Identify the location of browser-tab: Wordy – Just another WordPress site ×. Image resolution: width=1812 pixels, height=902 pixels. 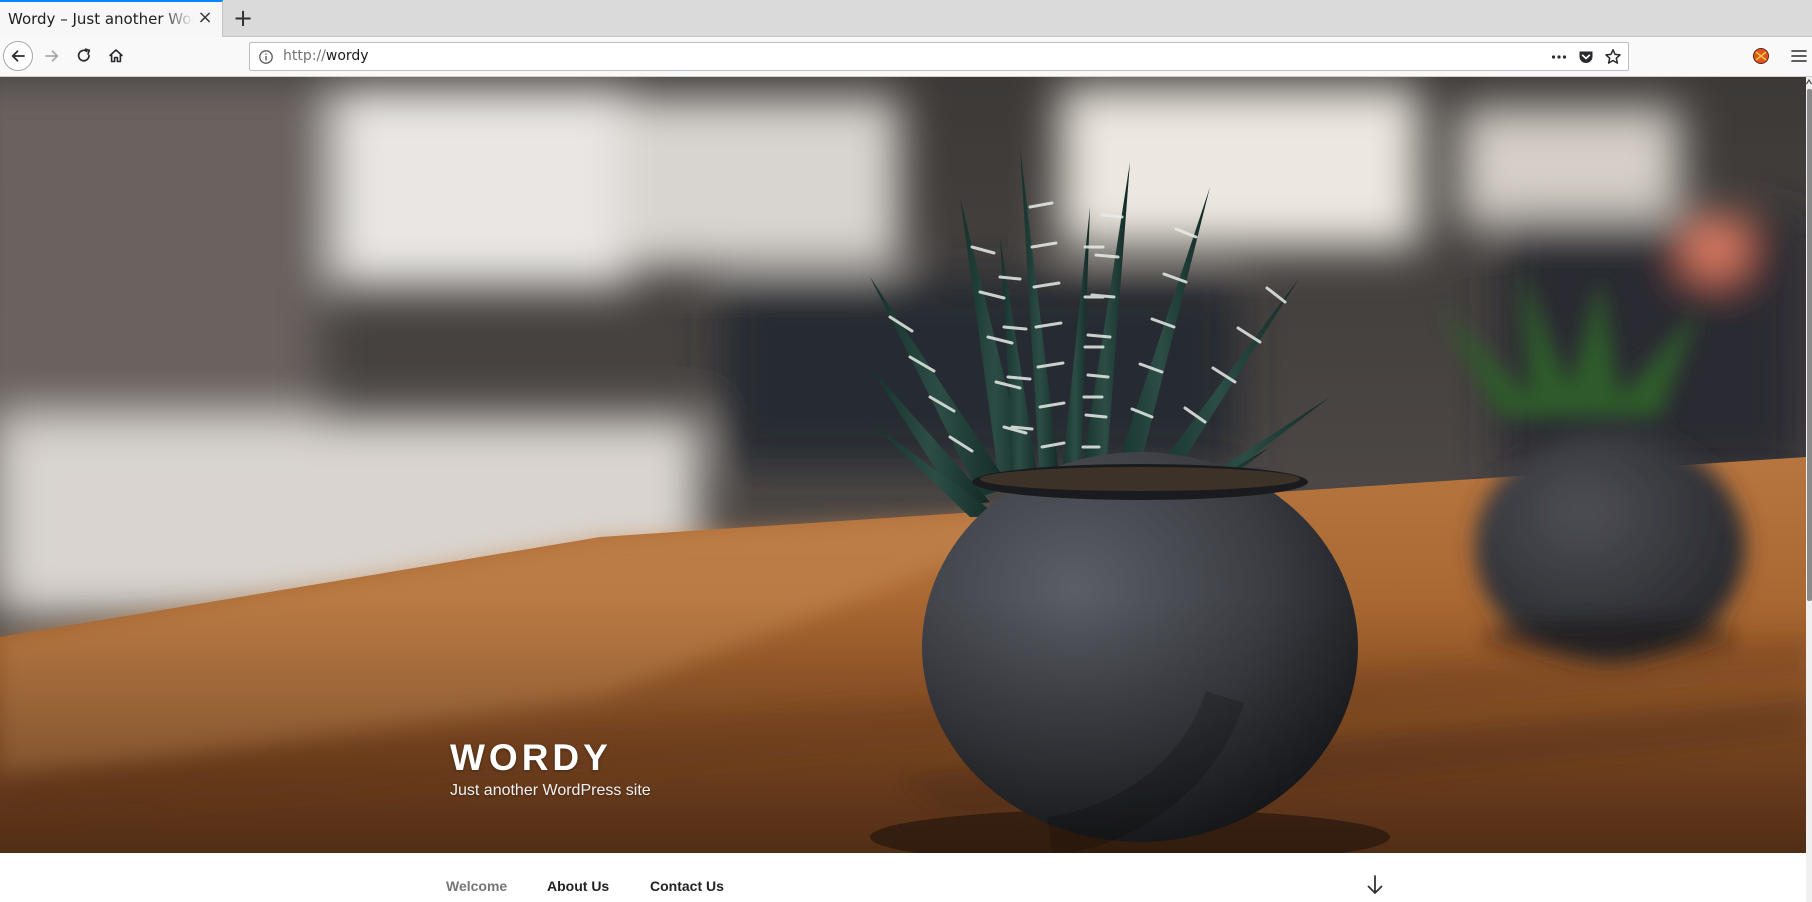
(111, 18).